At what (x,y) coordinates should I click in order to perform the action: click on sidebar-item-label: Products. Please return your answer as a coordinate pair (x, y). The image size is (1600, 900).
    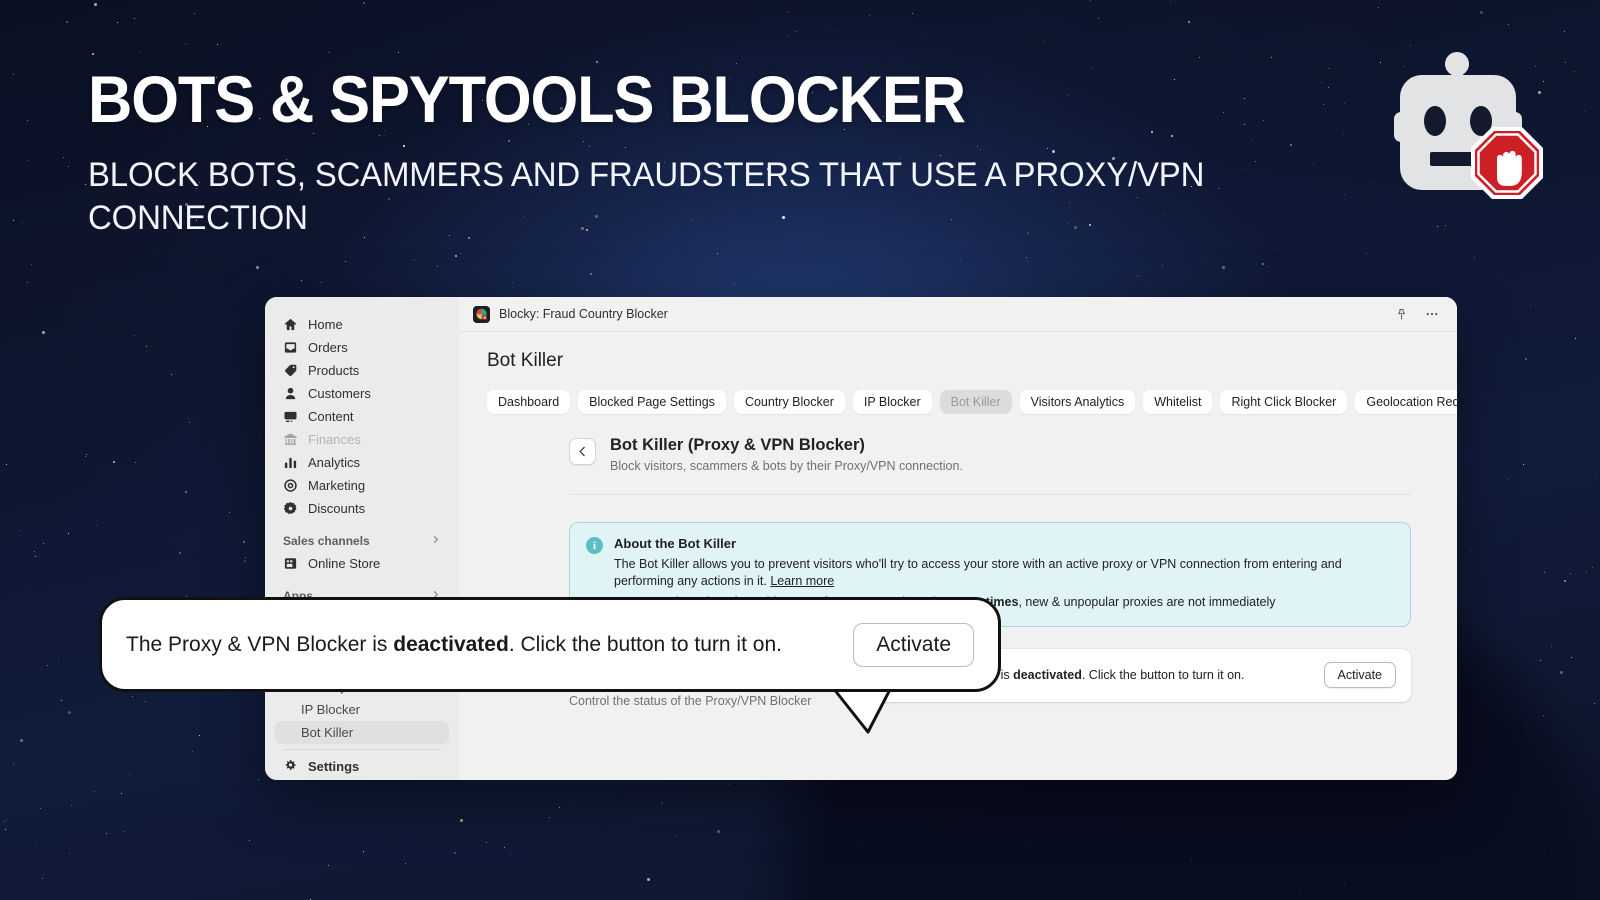
    Looking at the image, I should click on (334, 370).